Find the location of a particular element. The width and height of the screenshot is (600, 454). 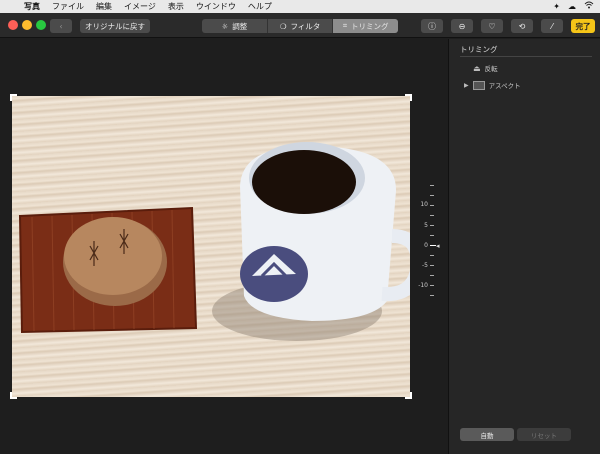

crop-handle-top-left is located at coordinates (13, 97).